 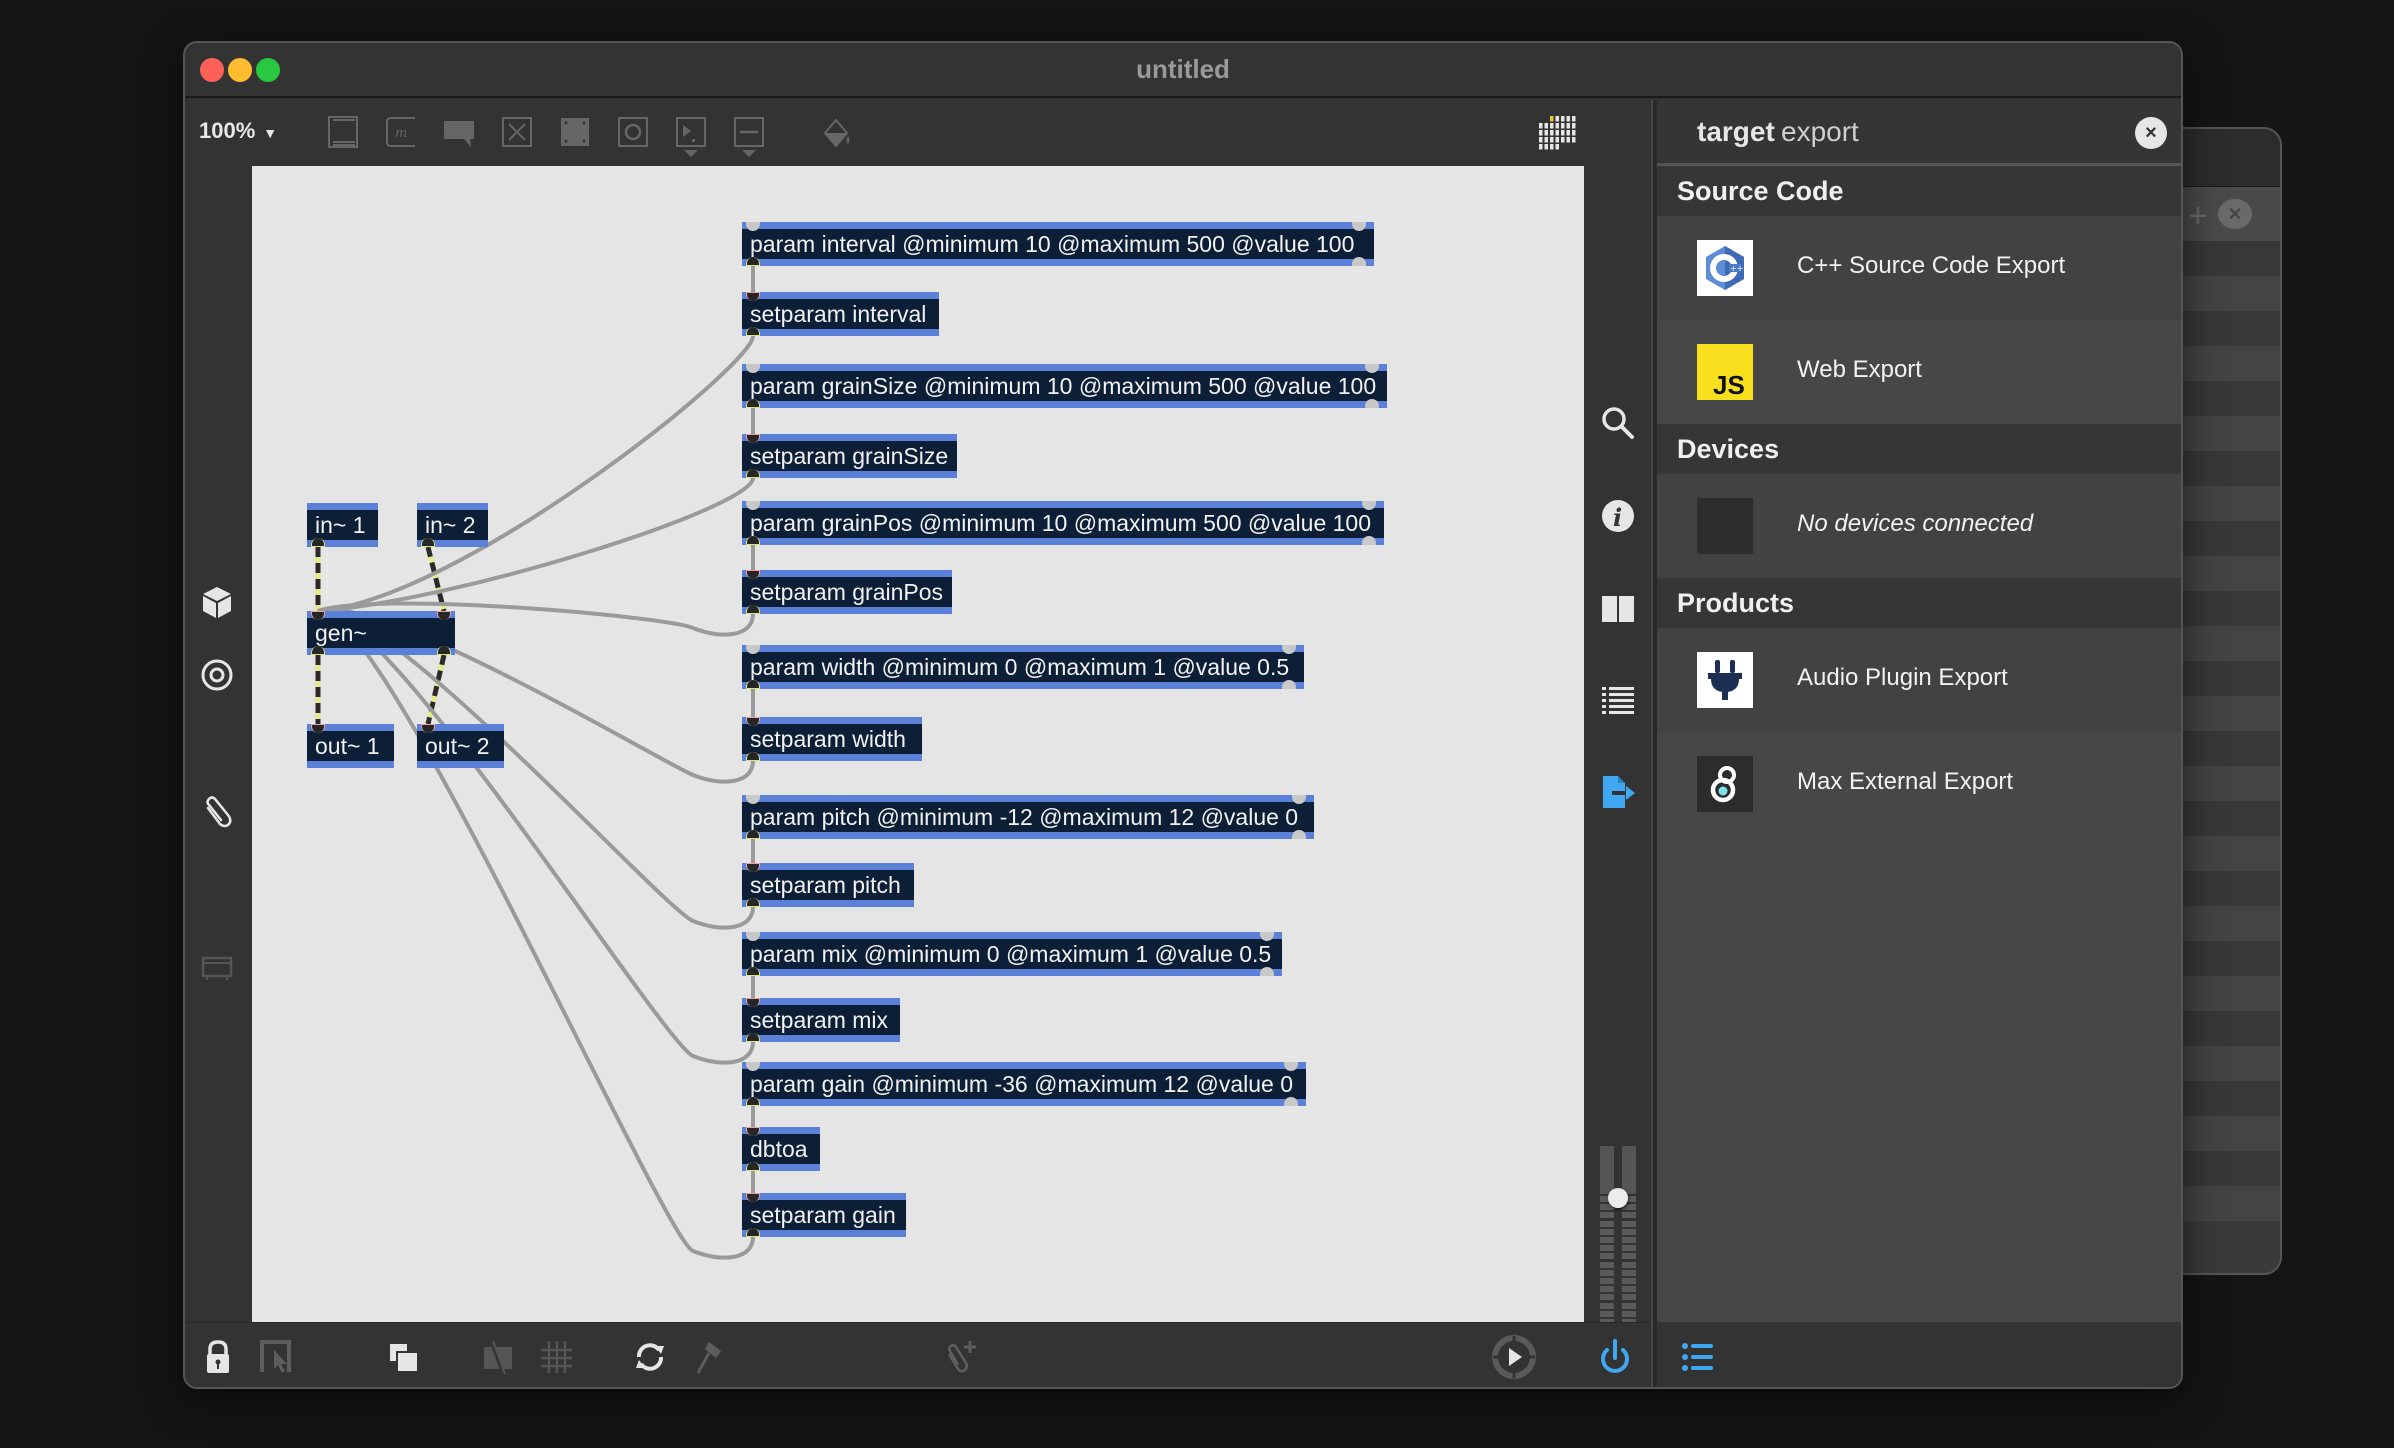 What do you see at coordinates (498, 1357) in the screenshot?
I see `hide-cords-icon` at bounding box center [498, 1357].